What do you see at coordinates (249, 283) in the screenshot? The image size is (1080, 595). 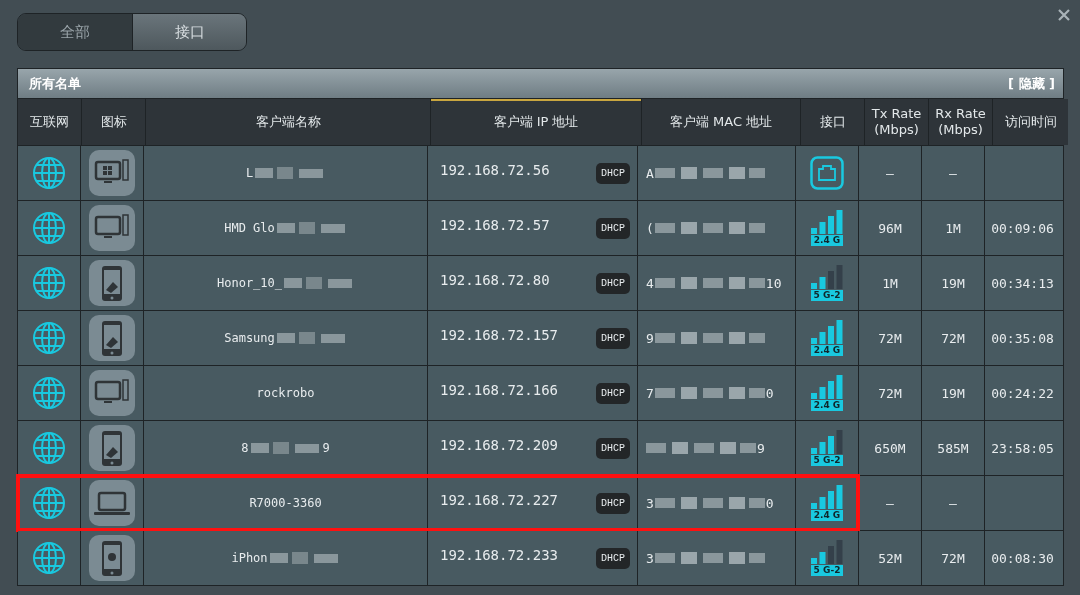 I see `client-name: Honor_10_` at bounding box center [249, 283].